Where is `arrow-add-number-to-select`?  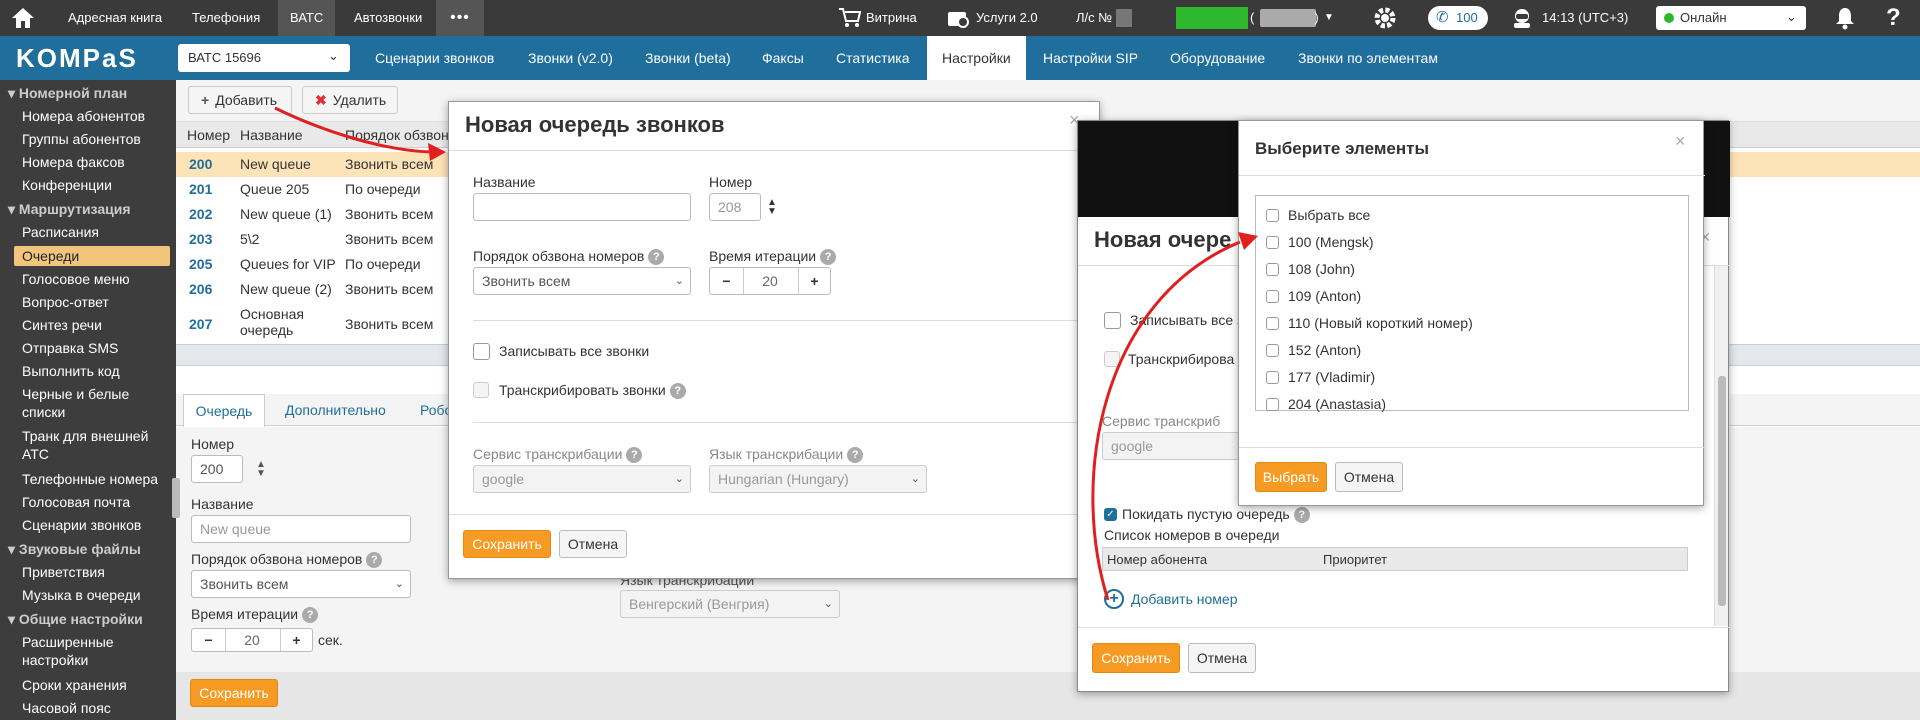 arrow-add-number-to-select is located at coordinates (1166, 420).